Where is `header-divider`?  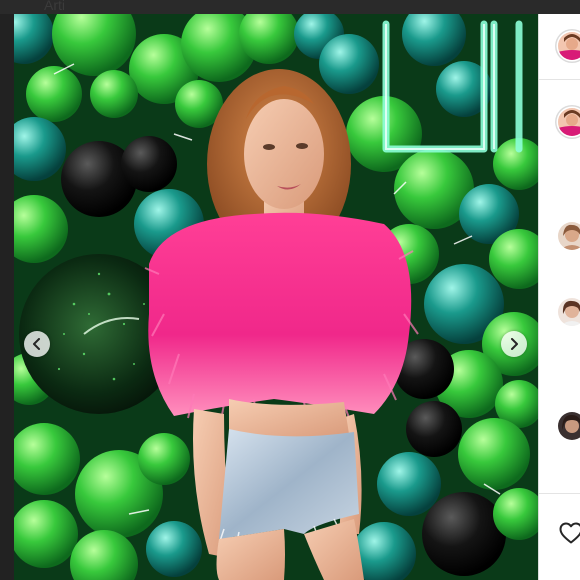
header-divider is located at coordinates (559, 79).